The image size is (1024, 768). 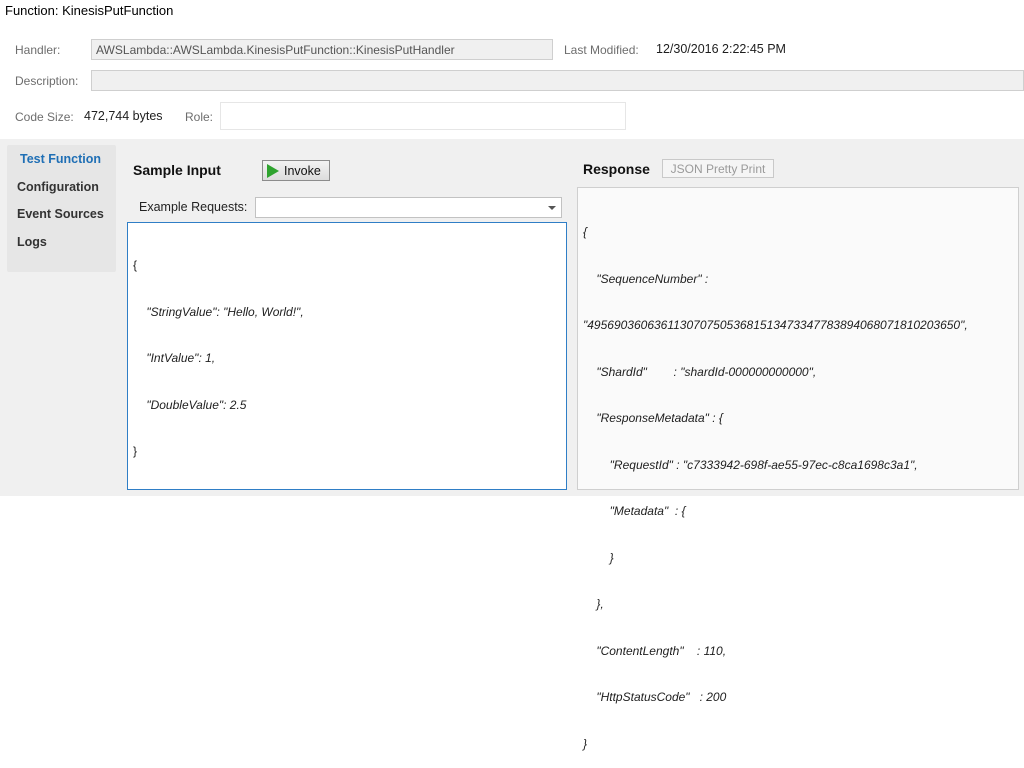 What do you see at coordinates (58, 187) in the screenshot?
I see `sidebar-item-configuration: Configuration` at bounding box center [58, 187].